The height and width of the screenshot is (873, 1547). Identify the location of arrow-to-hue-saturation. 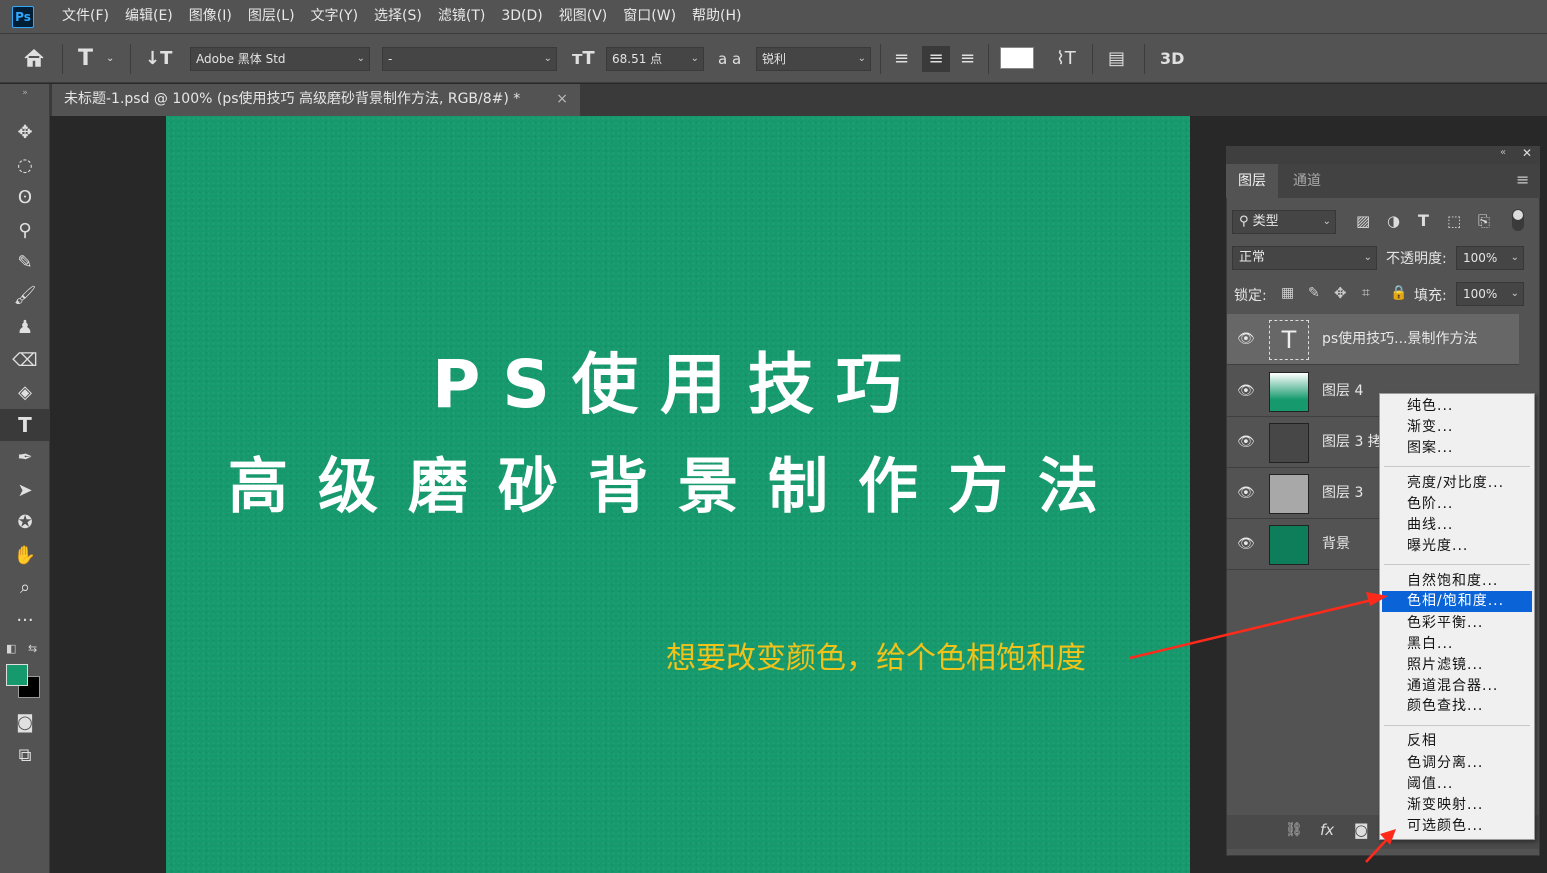
(1251, 629).